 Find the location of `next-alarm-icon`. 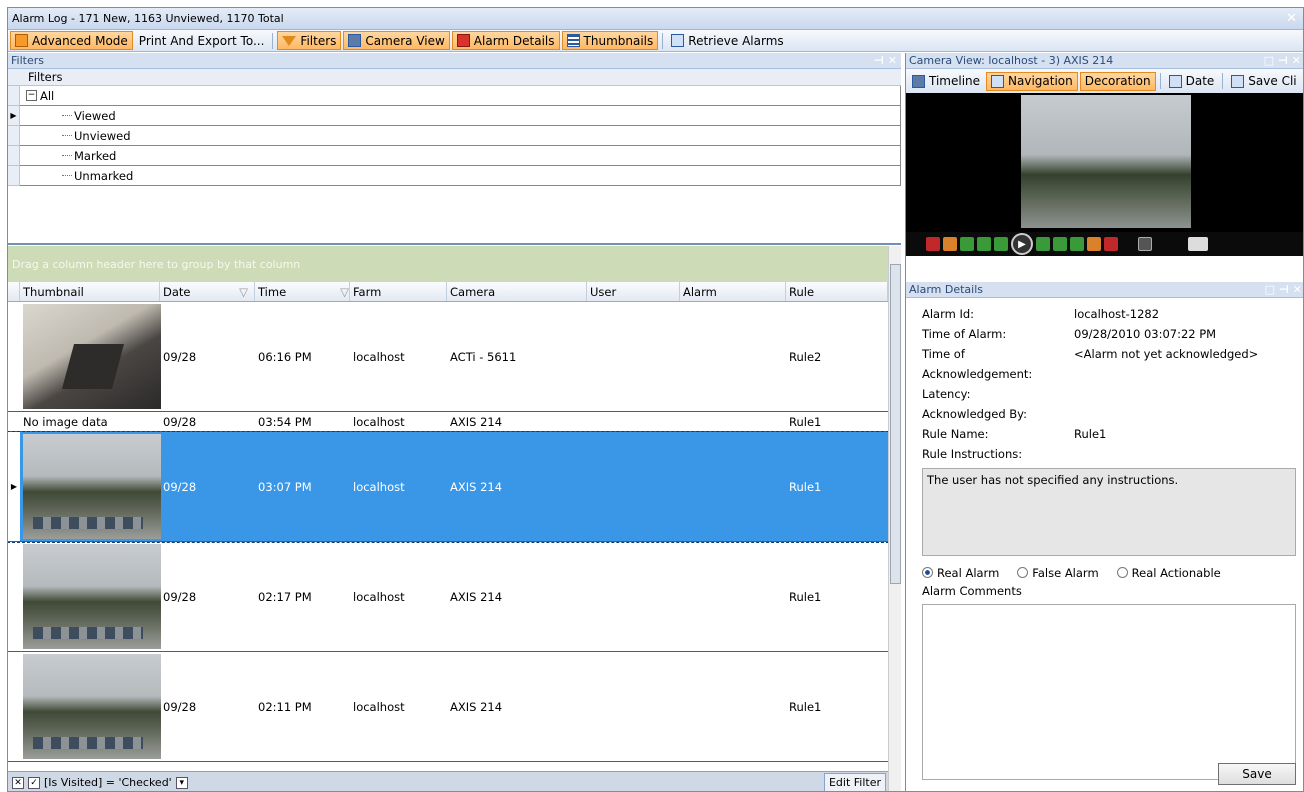

next-alarm-icon is located at coordinates (1094, 244).